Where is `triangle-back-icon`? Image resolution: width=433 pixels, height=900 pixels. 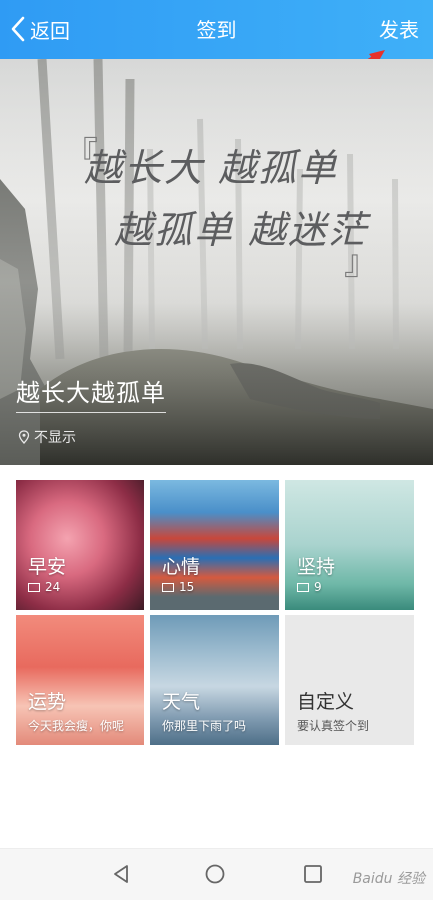 triangle-back-icon is located at coordinates (121, 874).